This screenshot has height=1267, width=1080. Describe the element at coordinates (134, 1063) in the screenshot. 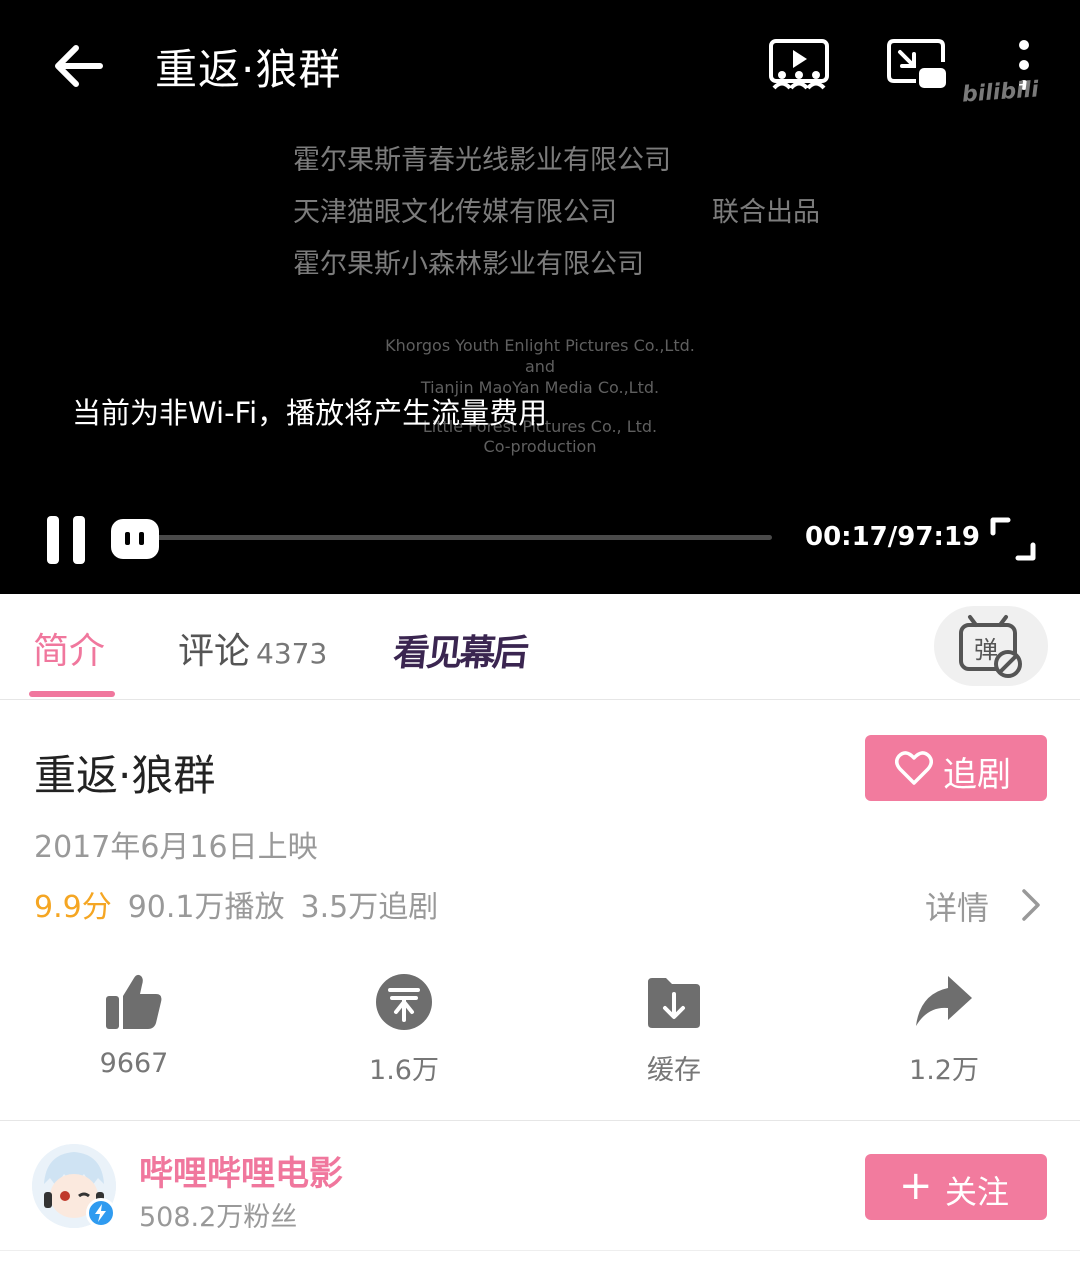

I see `like-count: 9667` at that location.